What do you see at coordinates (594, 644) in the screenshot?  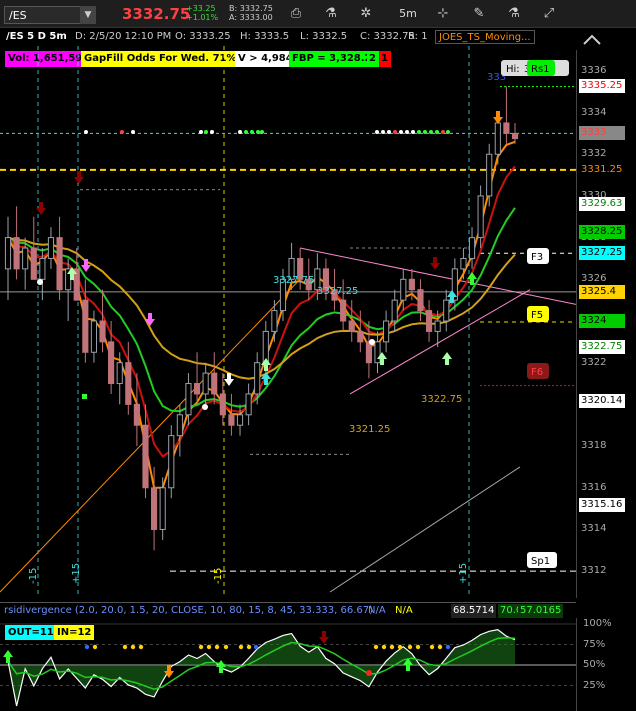 I see `rsi-tick-label: 75%` at bounding box center [594, 644].